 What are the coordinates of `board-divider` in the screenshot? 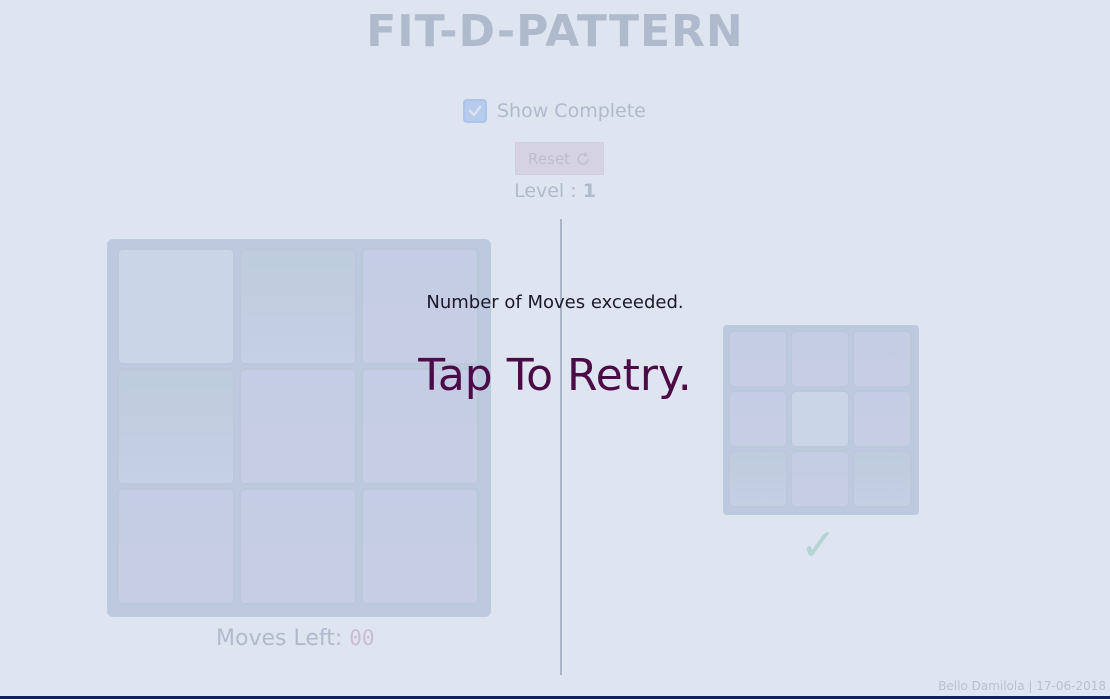 It's located at (561, 447).